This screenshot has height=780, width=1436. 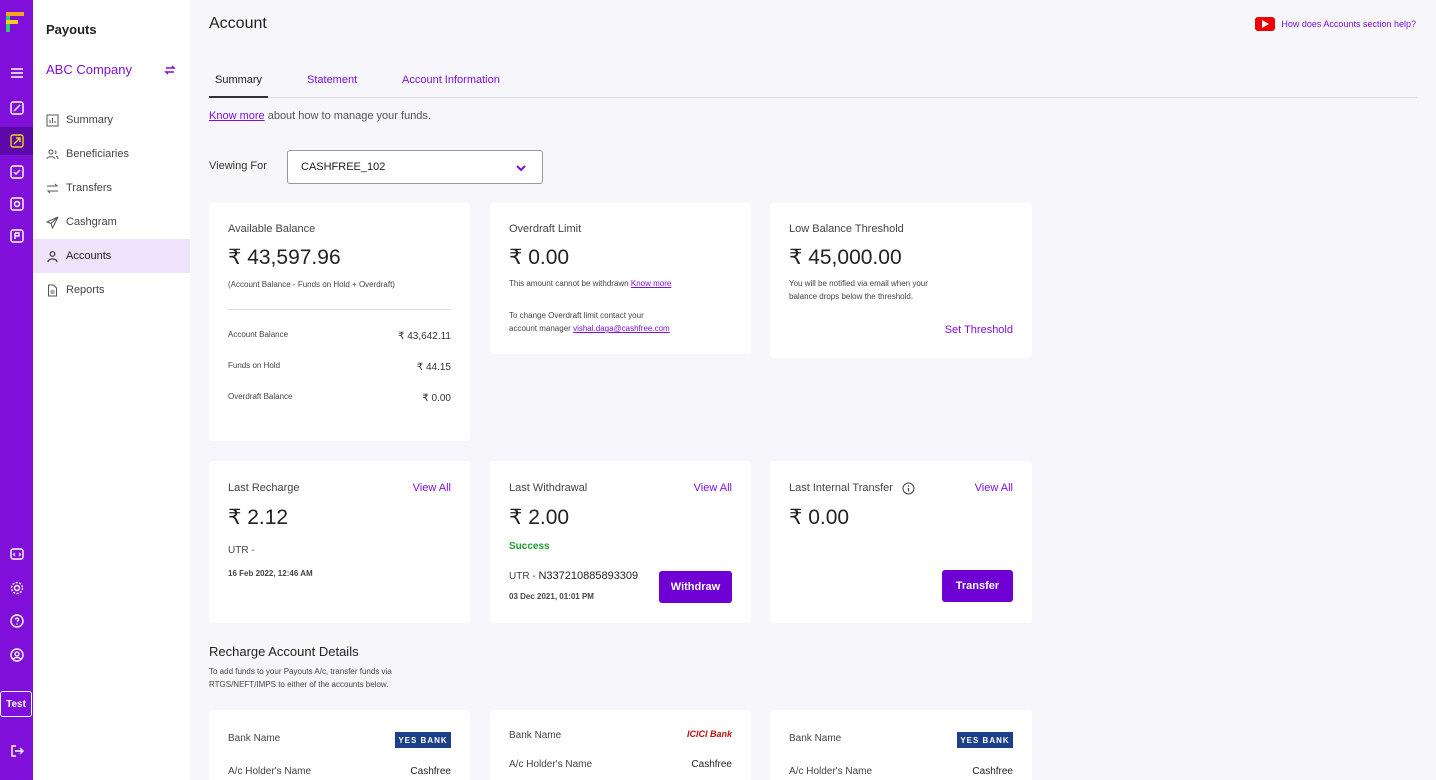 I want to click on tab-account-information: Account Information, so click(x=451, y=86).